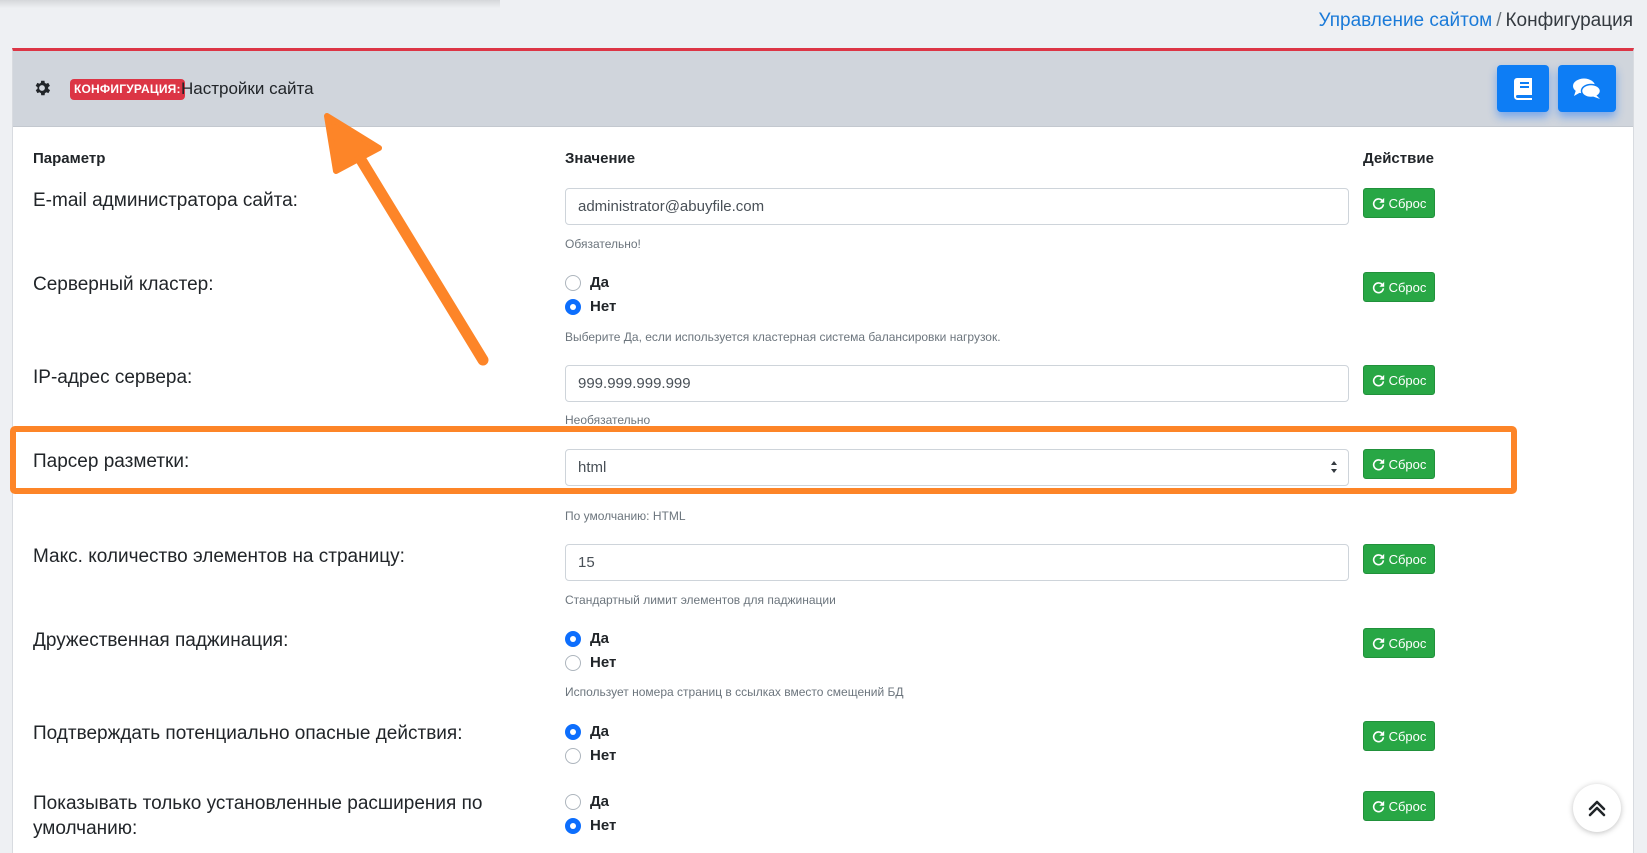 This screenshot has height=853, width=1647. What do you see at coordinates (1406, 20) in the screenshot?
I see `breadcrumb-link-site-management: Управление сайтом` at bounding box center [1406, 20].